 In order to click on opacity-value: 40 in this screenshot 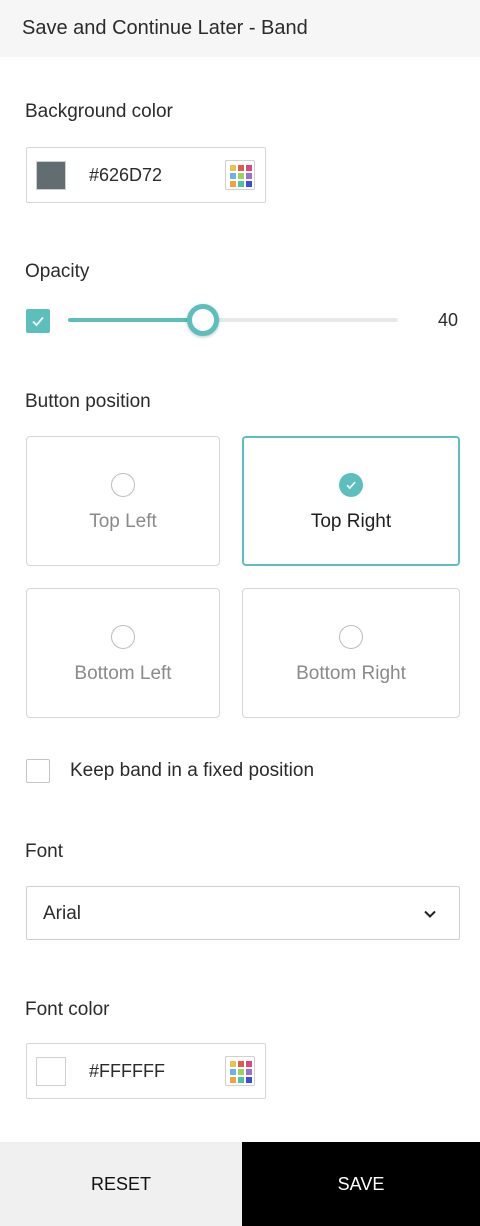, I will do `click(447, 320)`.